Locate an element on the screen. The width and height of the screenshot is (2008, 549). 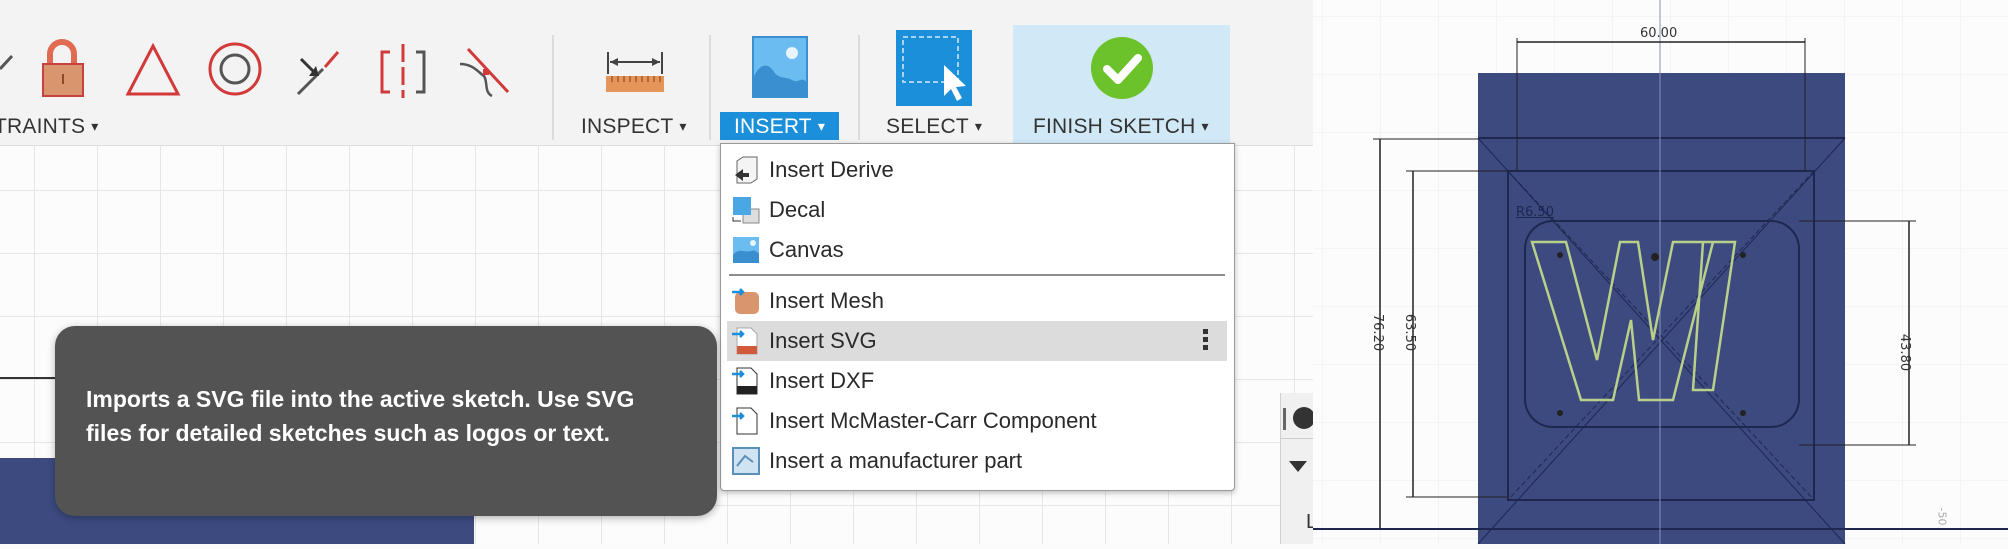
panel-divider is located at coordinates (1297, 438).